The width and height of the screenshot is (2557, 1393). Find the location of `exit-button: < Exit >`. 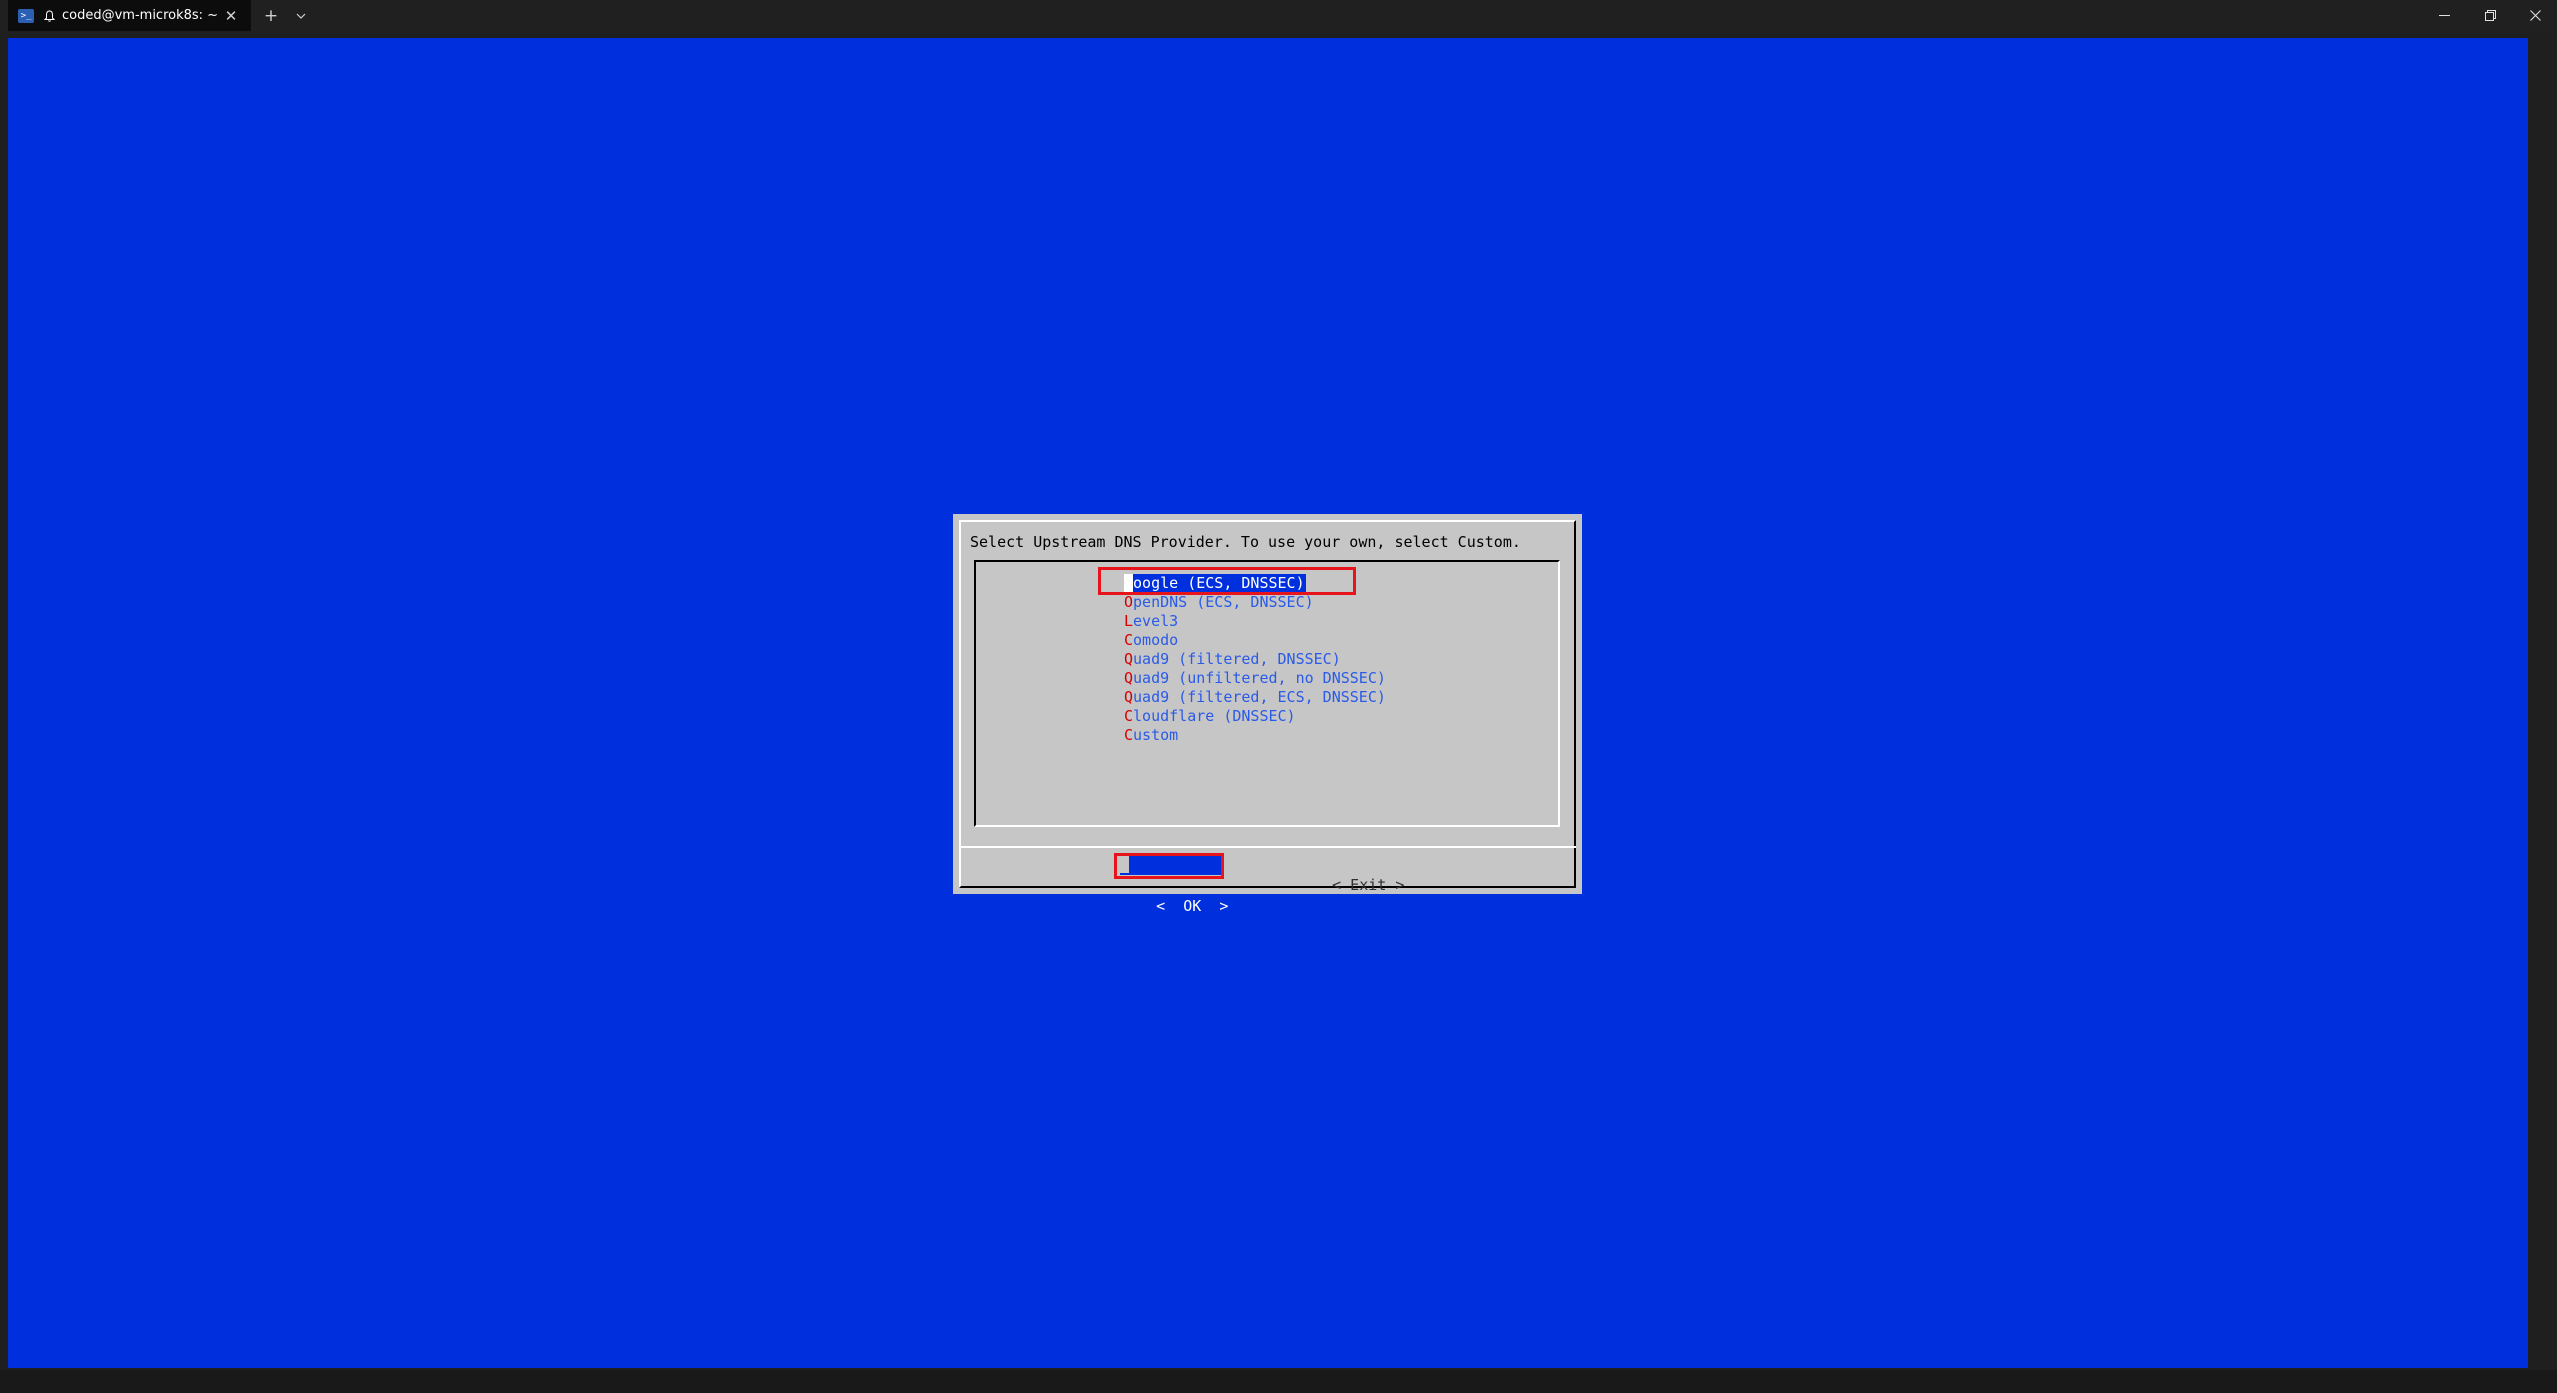

exit-button: < Exit > is located at coordinates (1350, 874).